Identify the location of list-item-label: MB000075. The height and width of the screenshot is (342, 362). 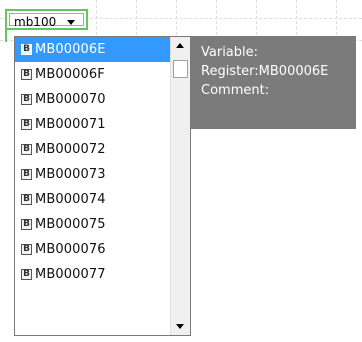
(70, 224).